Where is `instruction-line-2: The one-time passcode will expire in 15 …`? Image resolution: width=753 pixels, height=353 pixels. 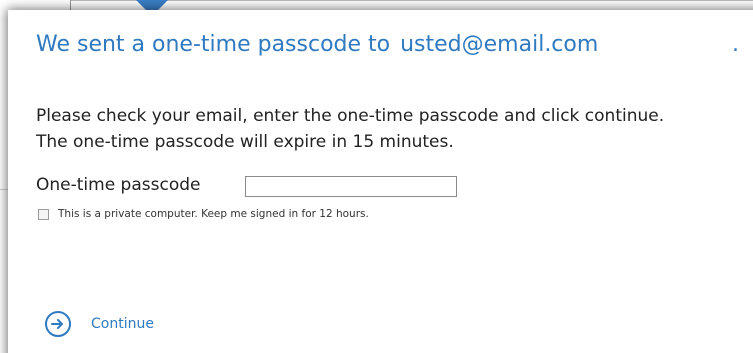
instruction-line-2: The one-time passcode will expire in 15 … is located at coordinates (245, 142).